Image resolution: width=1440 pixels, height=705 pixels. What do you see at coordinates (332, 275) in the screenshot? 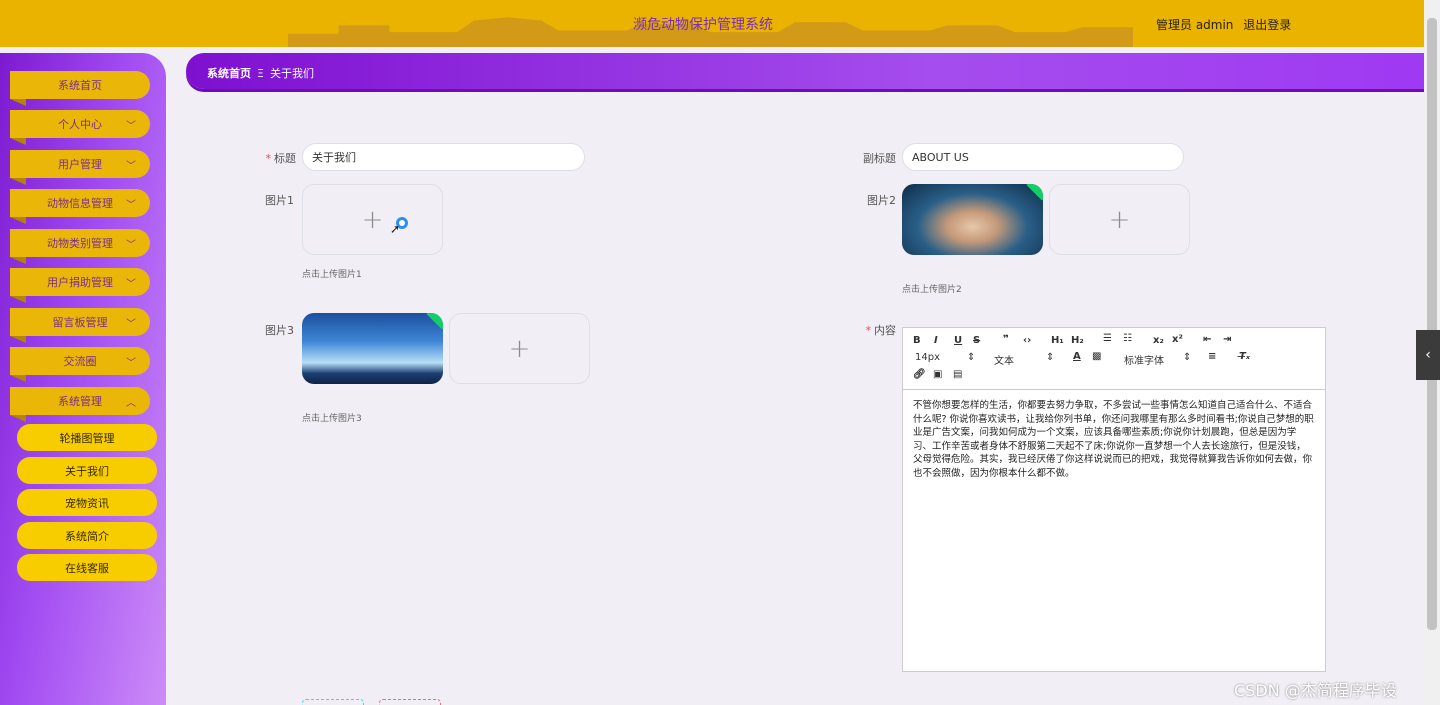
I see `image1-hint: 点击上传图片1` at bounding box center [332, 275].